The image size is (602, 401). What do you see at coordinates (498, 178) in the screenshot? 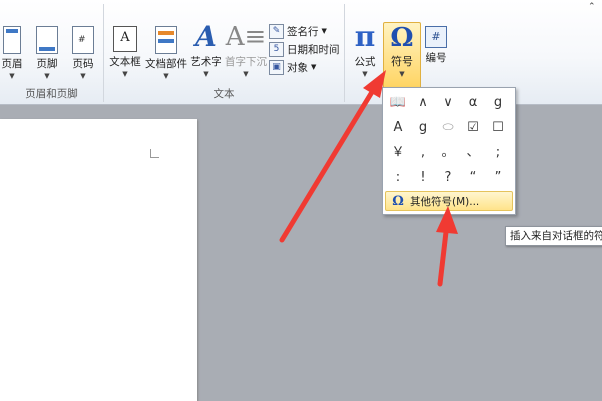
I see `symbol-cell: ”` at bounding box center [498, 178].